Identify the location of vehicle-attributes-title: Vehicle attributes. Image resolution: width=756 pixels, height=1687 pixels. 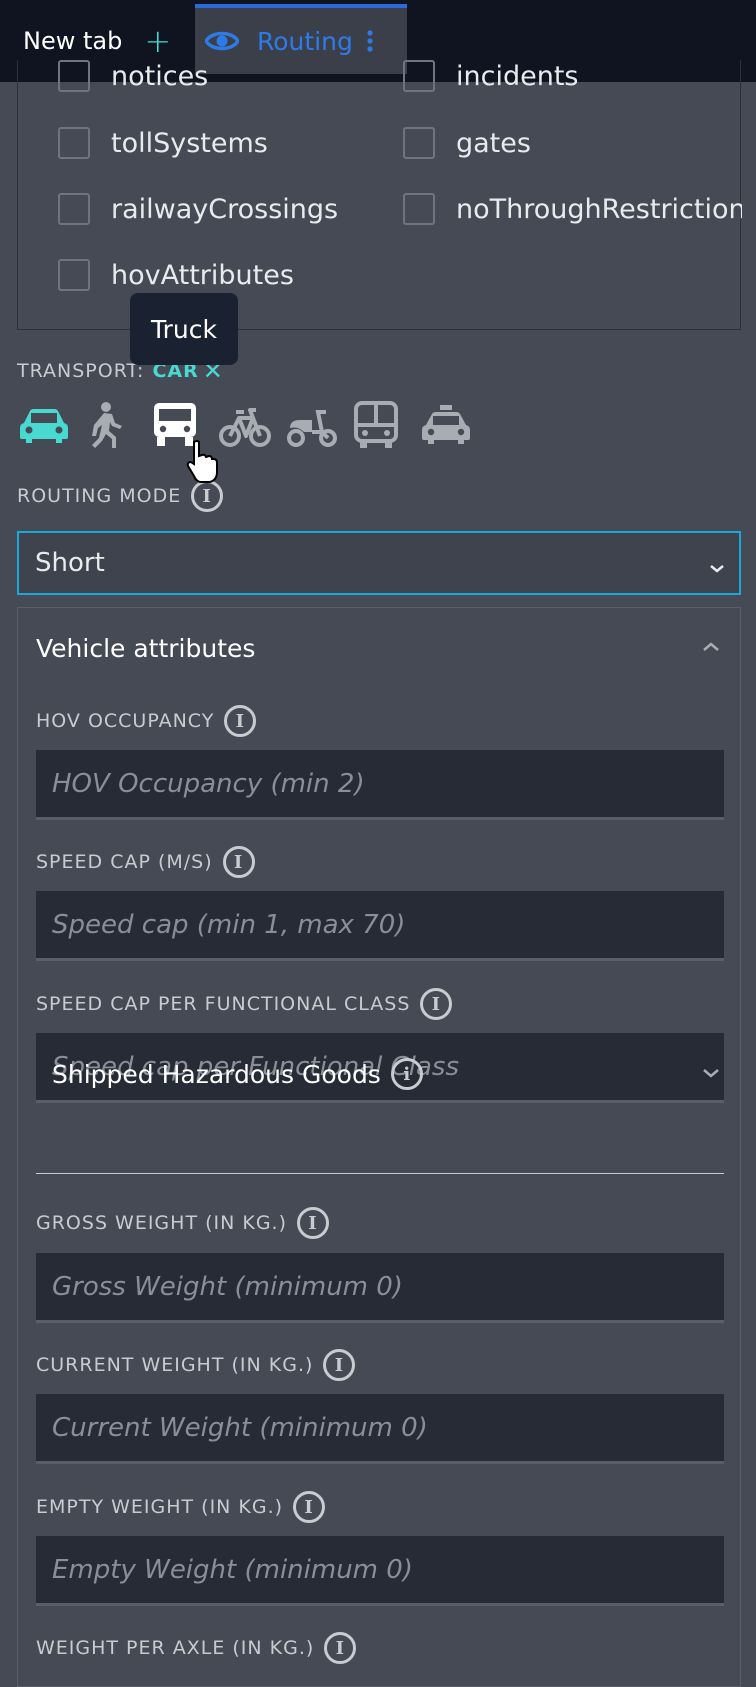
(145, 648).